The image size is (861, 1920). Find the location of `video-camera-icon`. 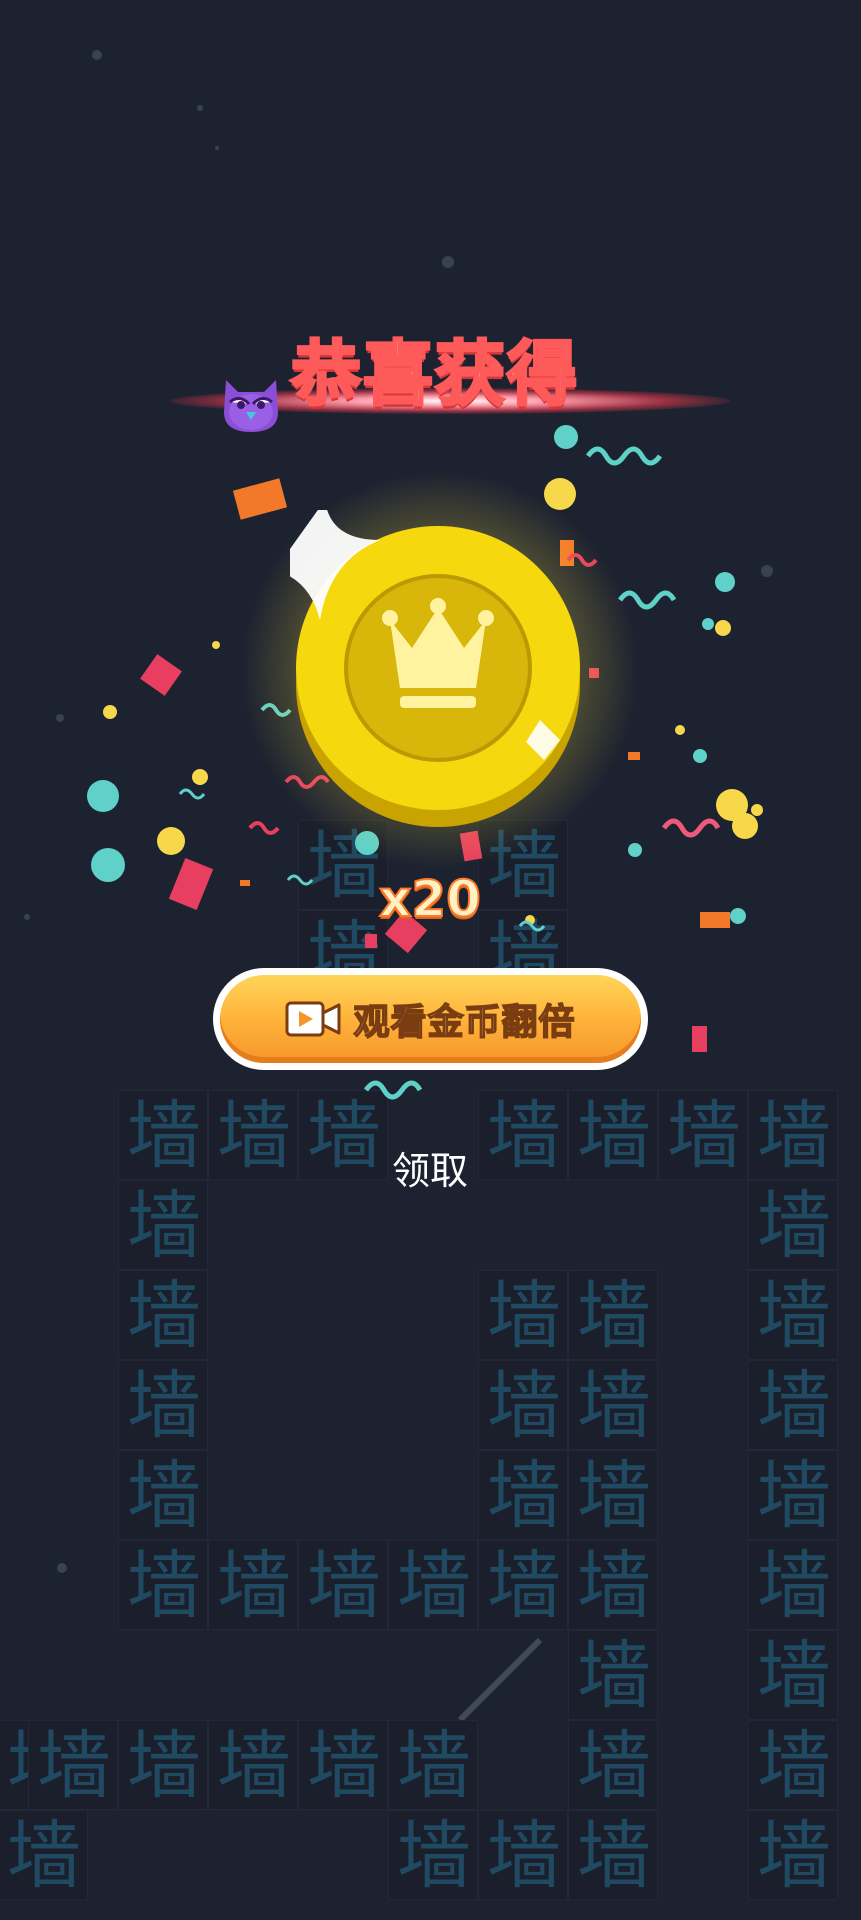

video-camera-icon is located at coordinates (313, 1019).